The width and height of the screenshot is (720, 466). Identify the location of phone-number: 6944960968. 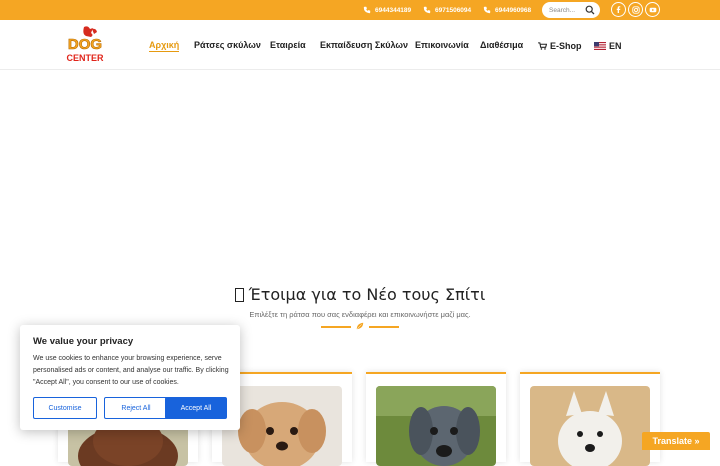
(513, 10).